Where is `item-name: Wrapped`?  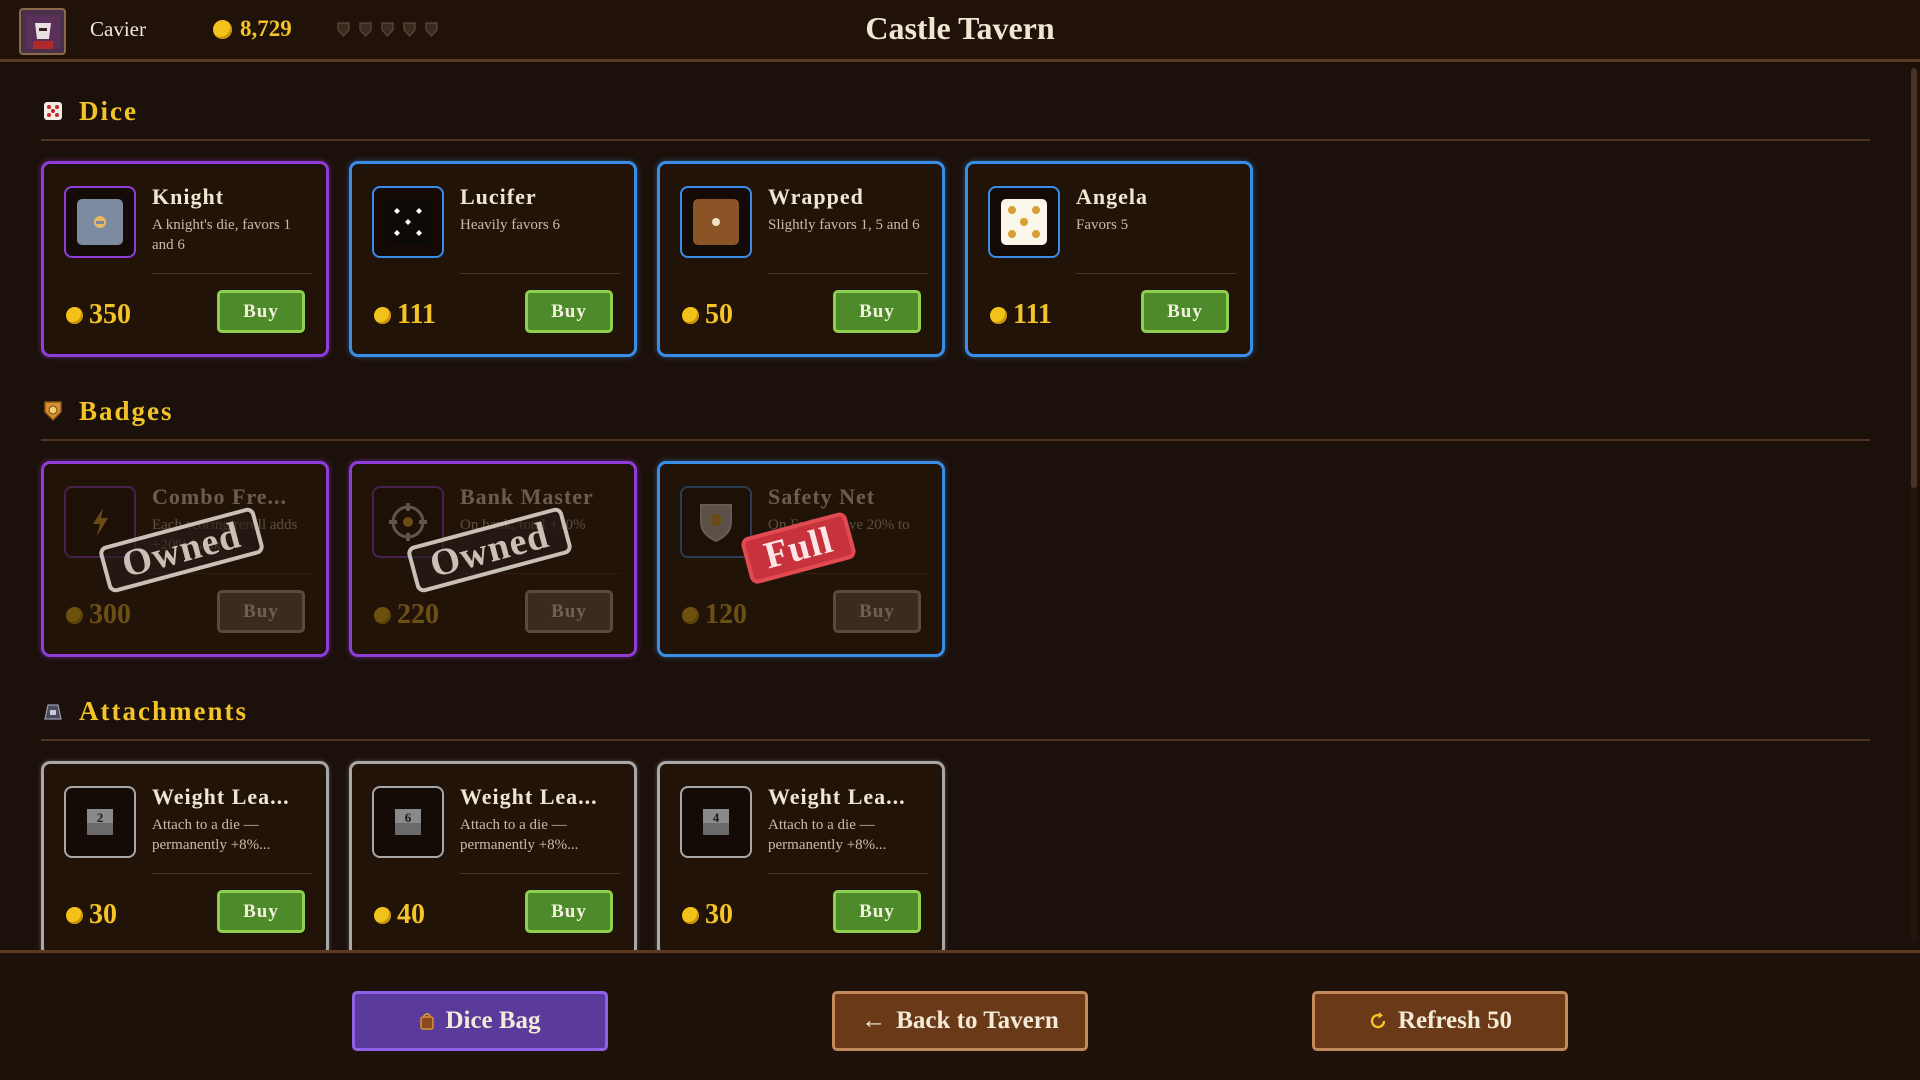
item-name: Wrapped is located at coordinates (816, 196).